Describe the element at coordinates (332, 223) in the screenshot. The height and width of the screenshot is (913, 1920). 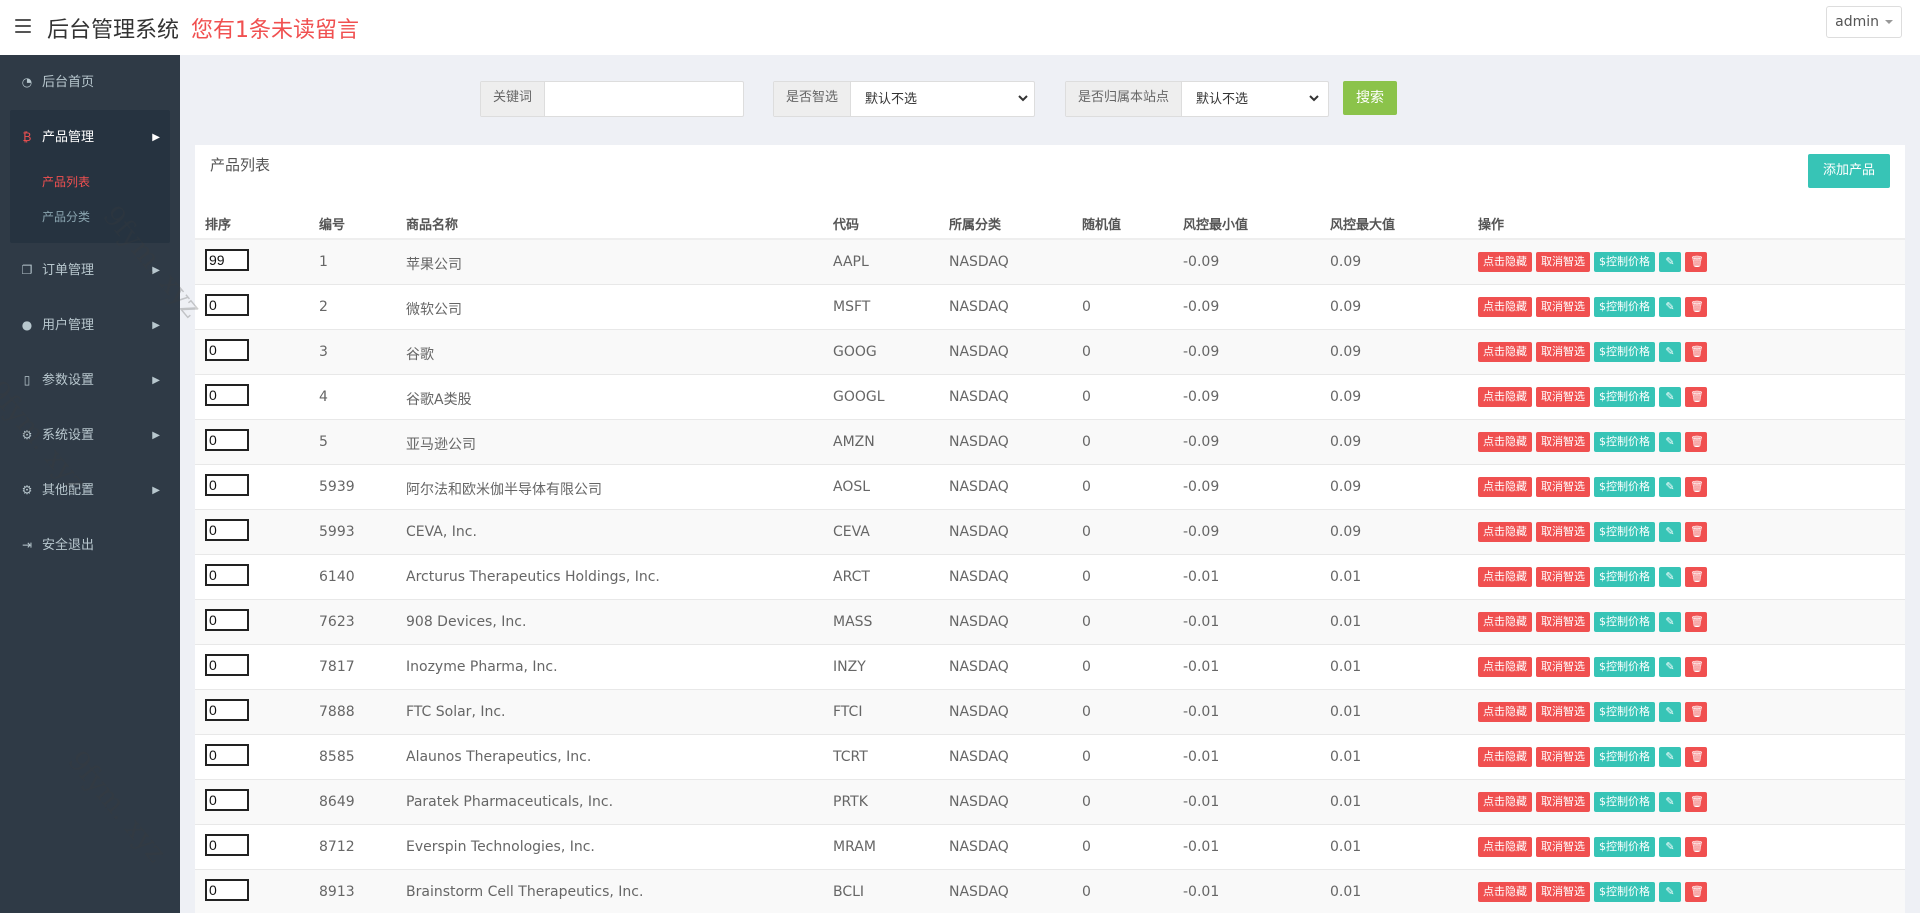
I see `col-header-id: 编号` at that location.